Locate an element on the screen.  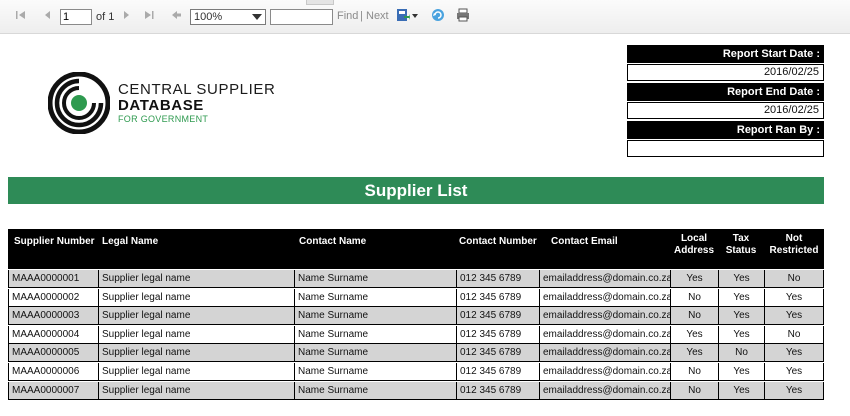
next-page-icon is located at coordinates (126, 17).